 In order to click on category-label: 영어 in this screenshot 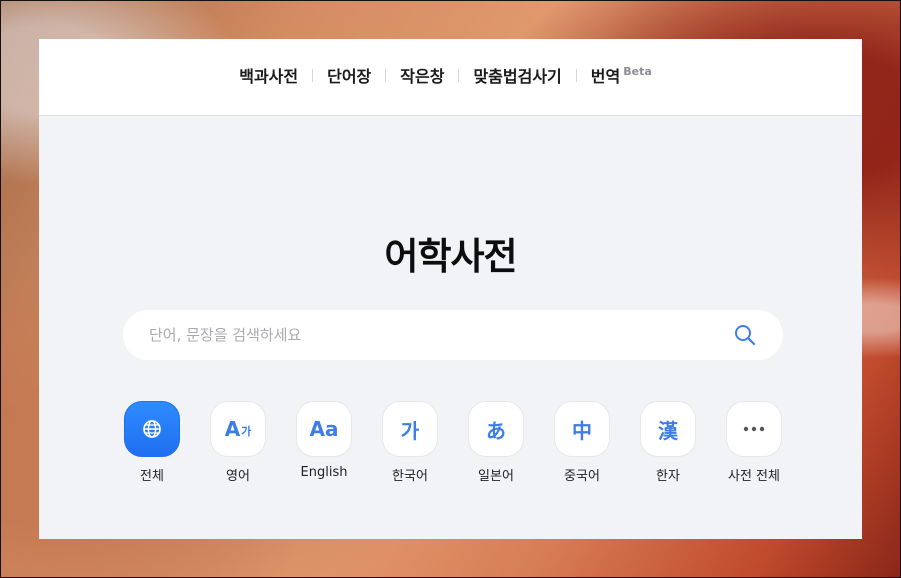, I will do `click(238, 476)`.